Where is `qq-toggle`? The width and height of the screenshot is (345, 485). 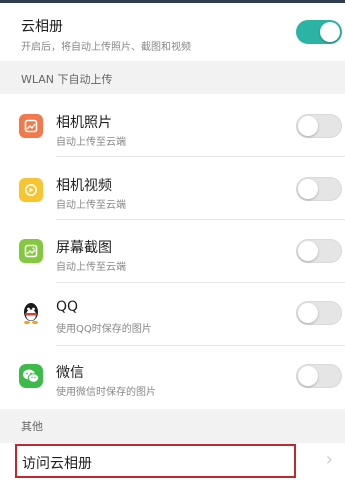 qq-toggle is located at coordinates (319, 313).